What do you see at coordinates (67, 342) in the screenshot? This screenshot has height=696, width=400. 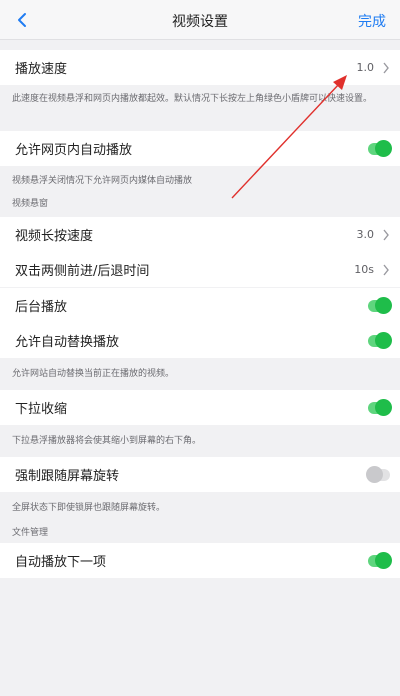 I see `auto-replace-play-label: 允许自动替换播放` at bounding box center [67, 342].